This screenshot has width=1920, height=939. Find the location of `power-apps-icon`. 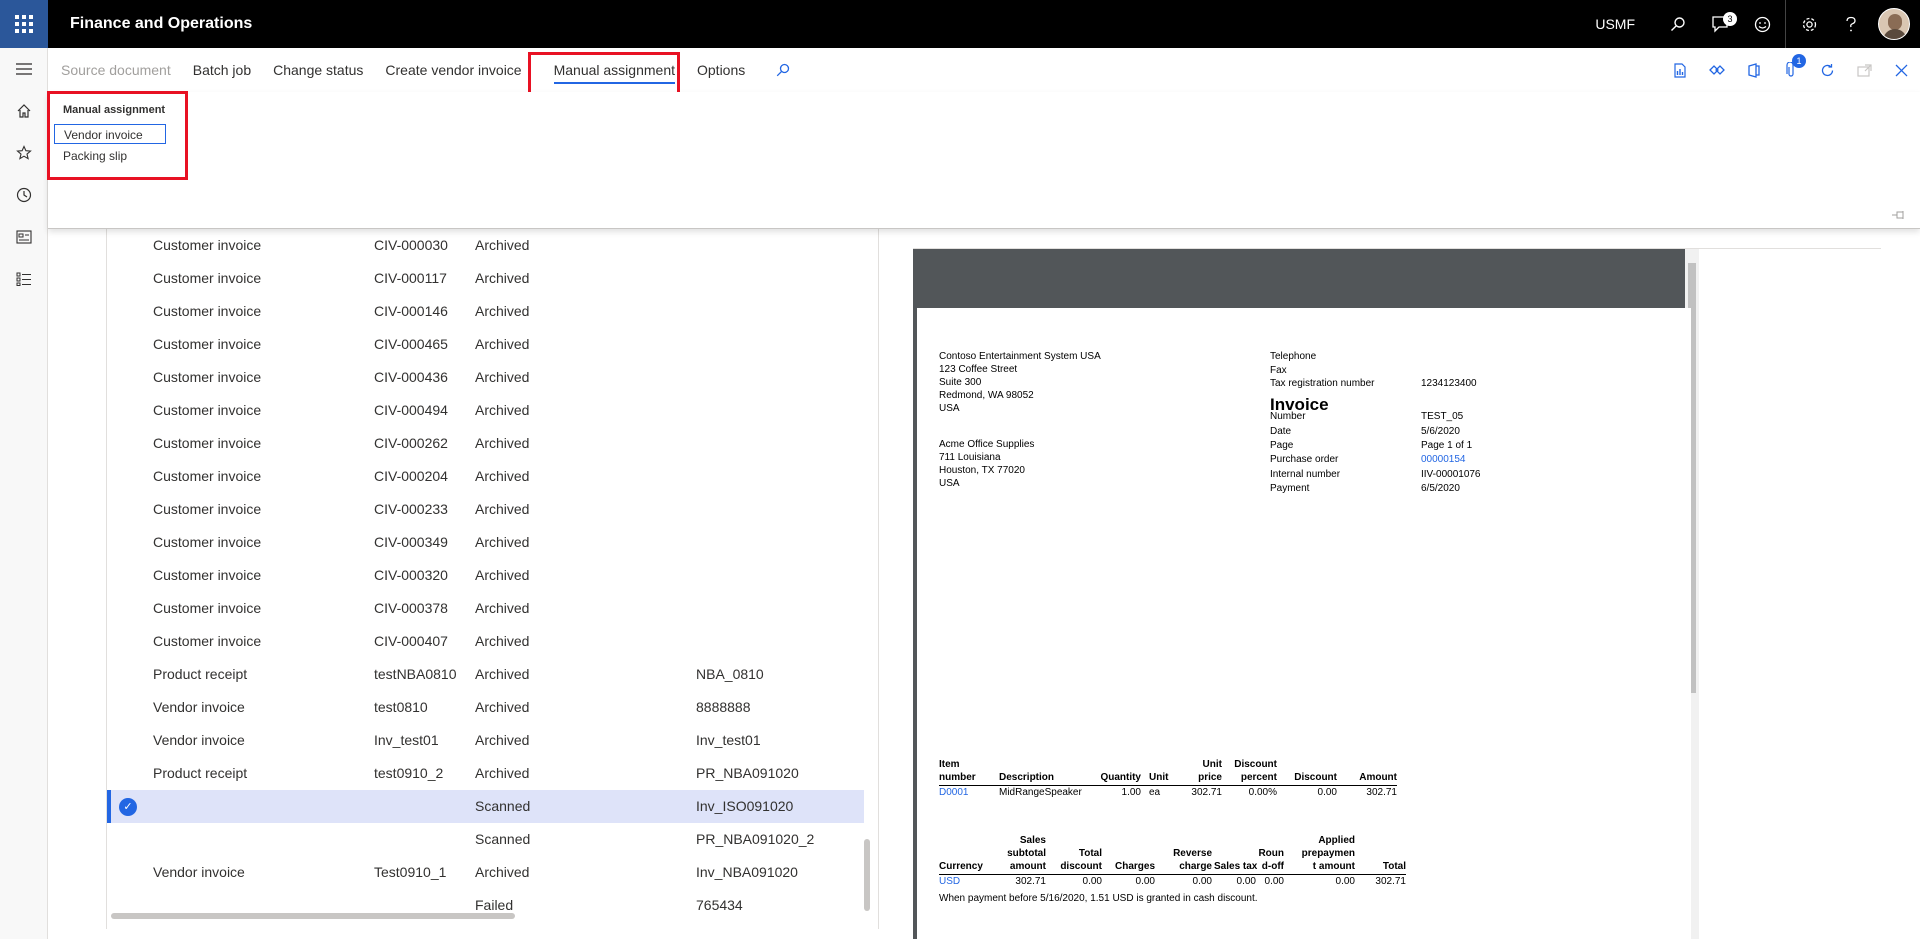

power-apps-icon is located at coordinates (1716, 70).